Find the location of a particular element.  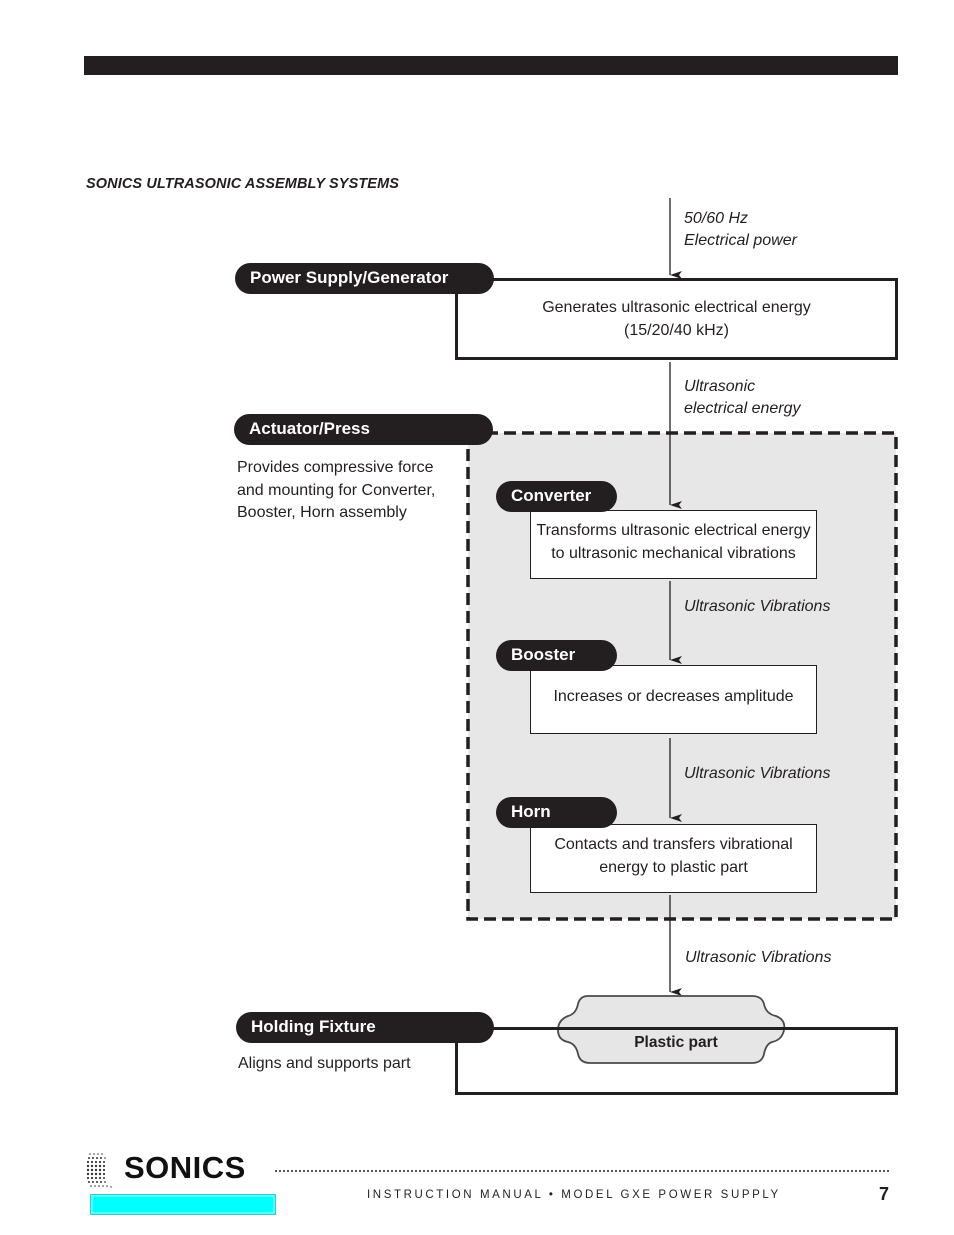

actuator-desc-line2: and mounting for Converter, is located at coordinates (336, 490).